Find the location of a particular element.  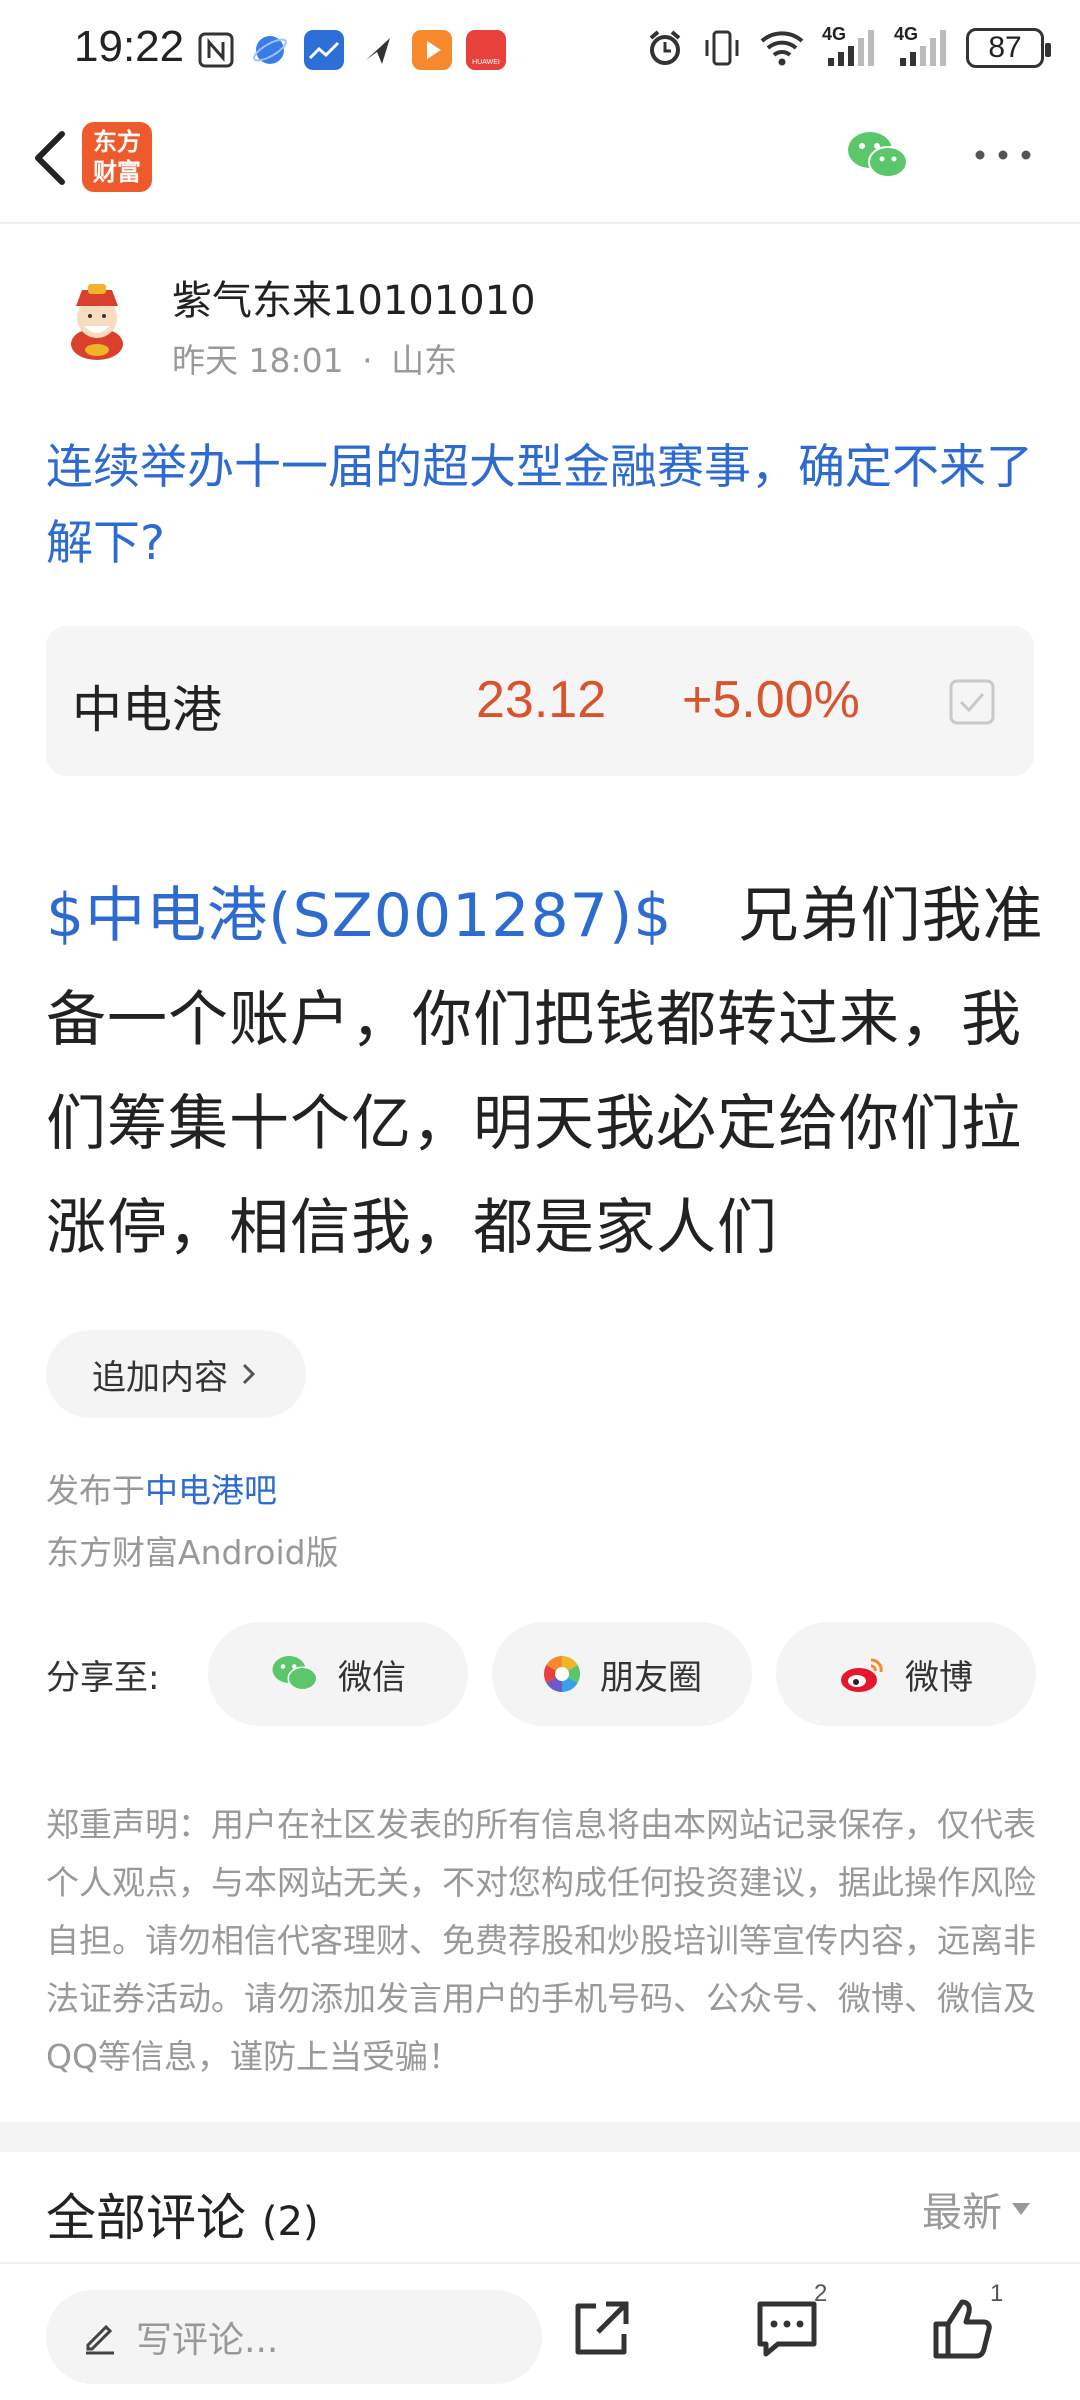

alarm-icon is located at coordinates (665, 47).